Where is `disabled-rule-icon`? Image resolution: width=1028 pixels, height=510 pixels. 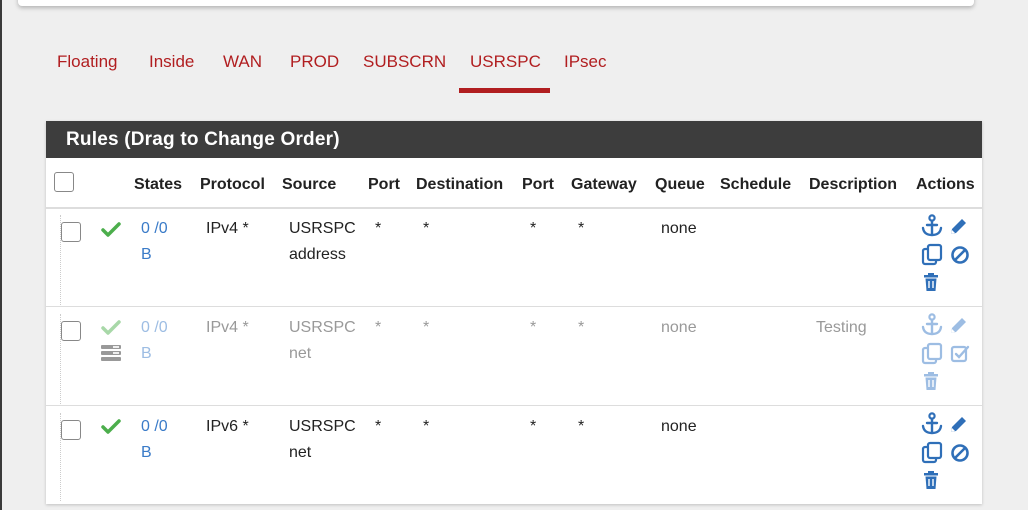
disabled-rule-icon is located at coordinates (111, 353).